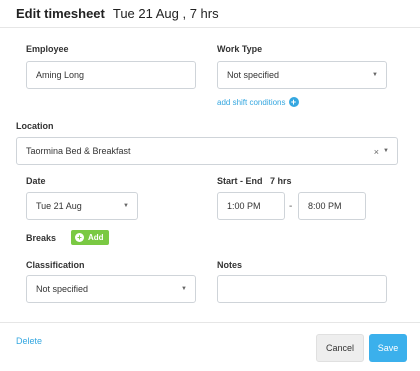 This screenshot has width=420, height=371. I want to click on employee-input: Aming Long, so click(111, 75).